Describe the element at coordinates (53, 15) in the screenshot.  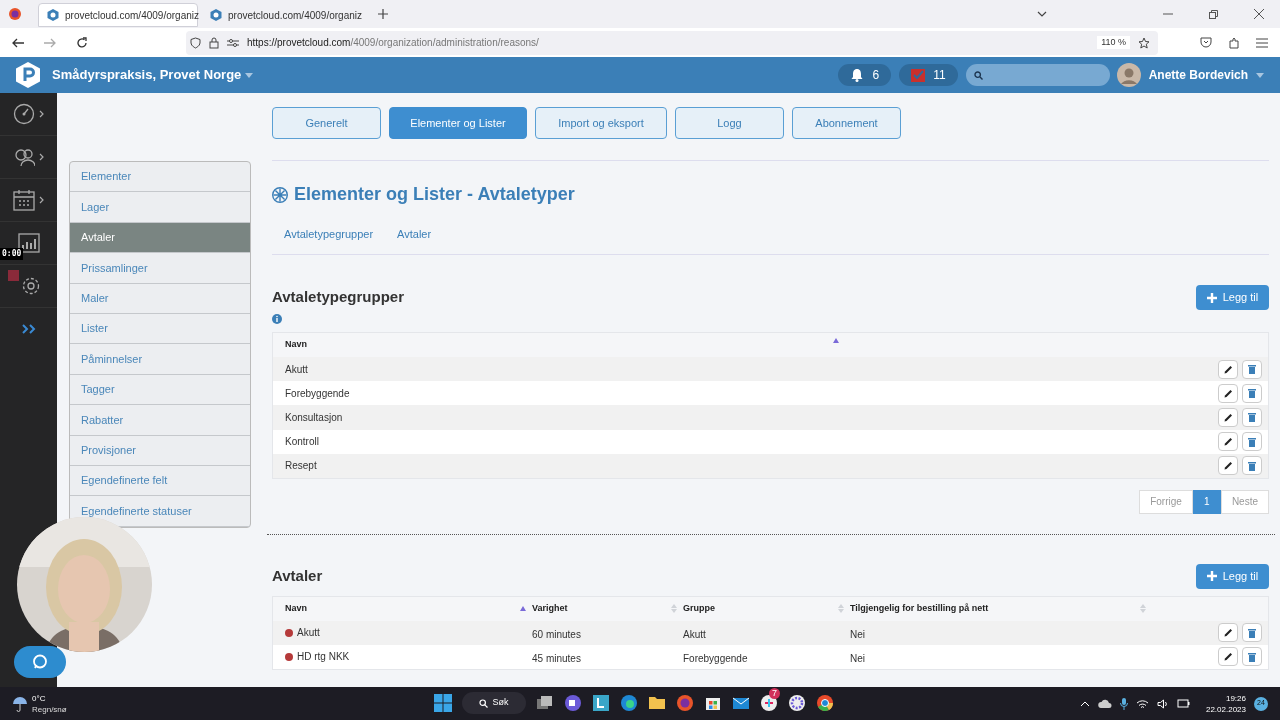
I see `site-logo-icon` at that location.